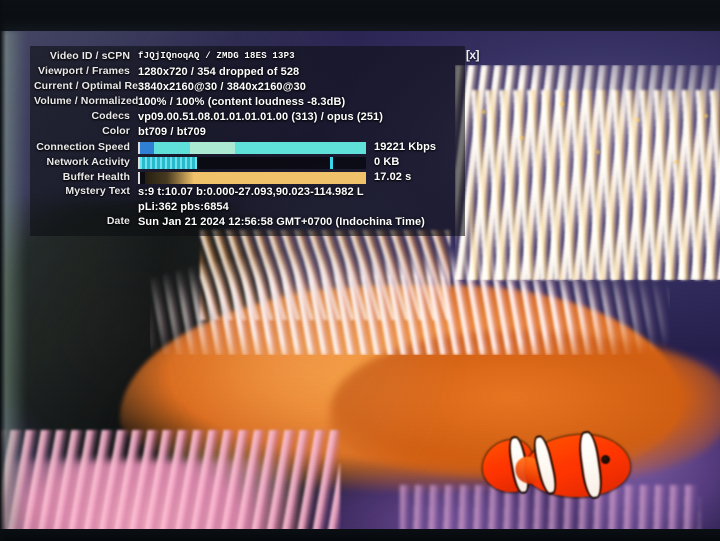 Image resolution: width=720 pixels, height=541 pixels. Describe the element at coordinates (110, 116) in the screenshot. I see `stat-label-codecs: Codecs` at that location.